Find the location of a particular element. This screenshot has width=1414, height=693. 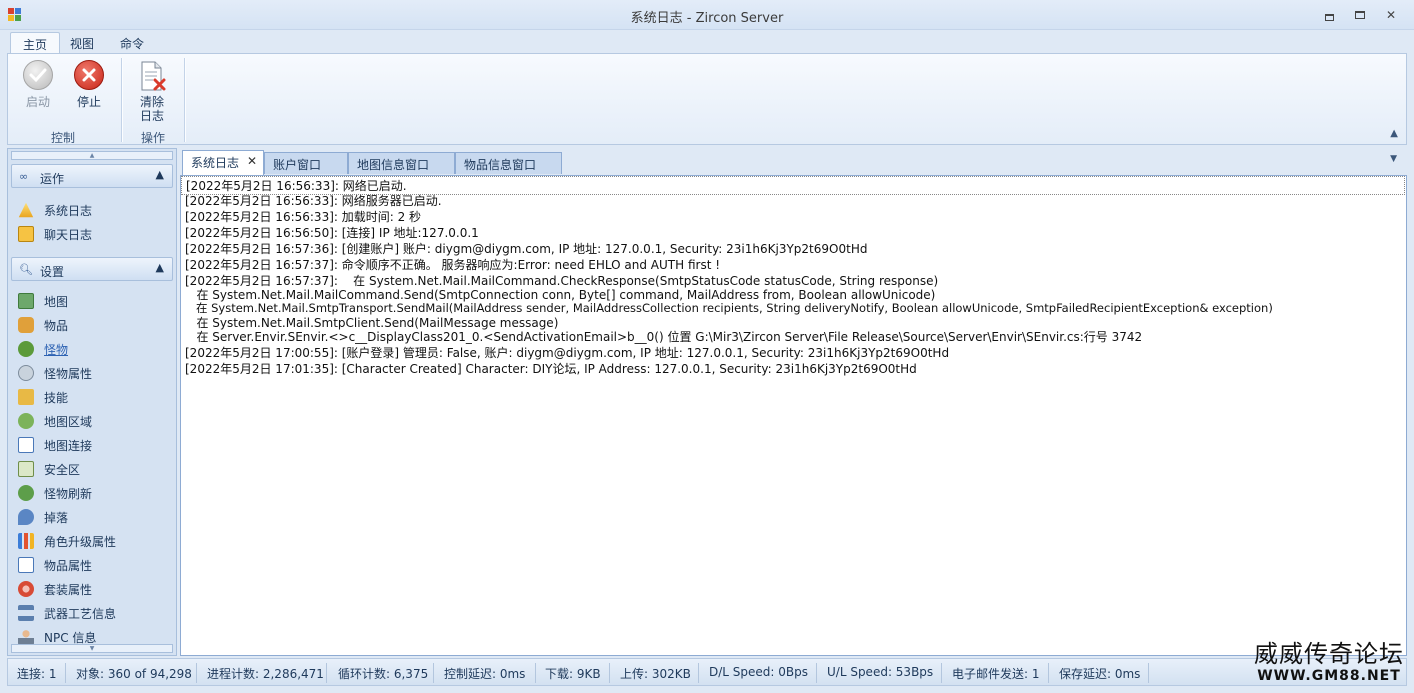

tab-command: 命令 is located at coordinates (132, 43).